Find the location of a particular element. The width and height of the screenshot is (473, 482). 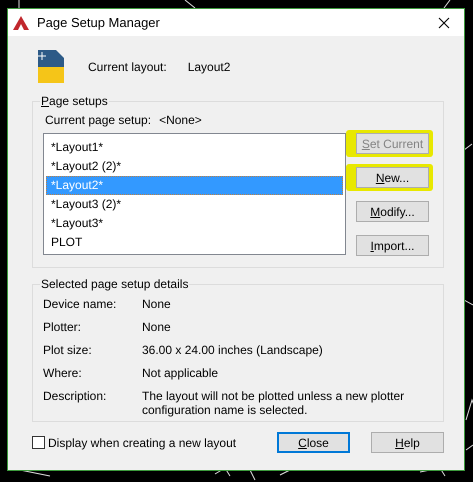

group-title: Page setups is located at coordinates (74, 101).